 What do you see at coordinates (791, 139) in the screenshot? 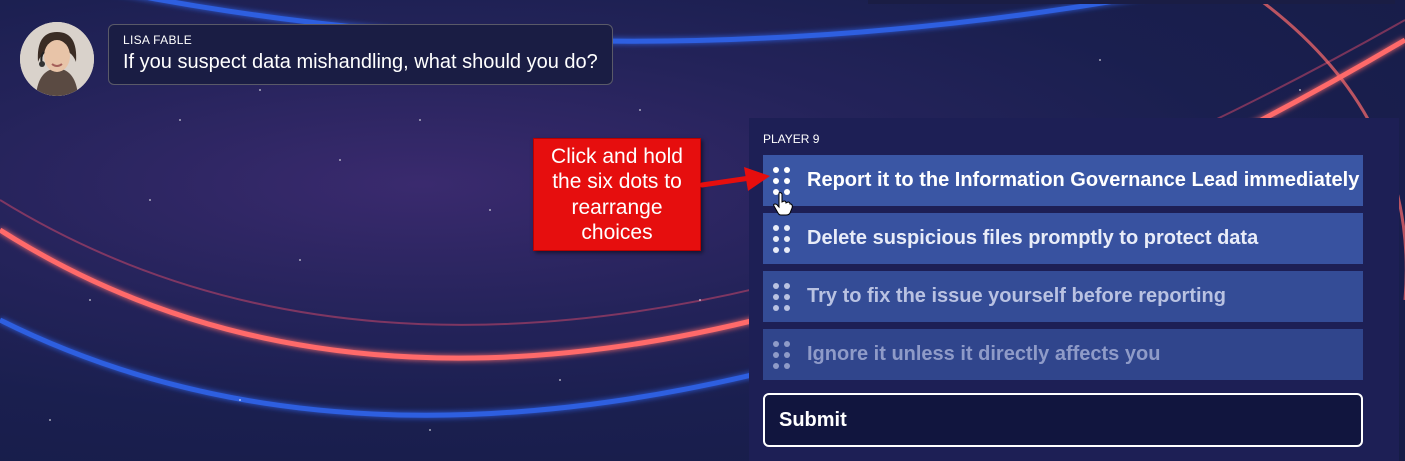
I see `player-label: PLAYER 9` at bounding box center [791, 139].